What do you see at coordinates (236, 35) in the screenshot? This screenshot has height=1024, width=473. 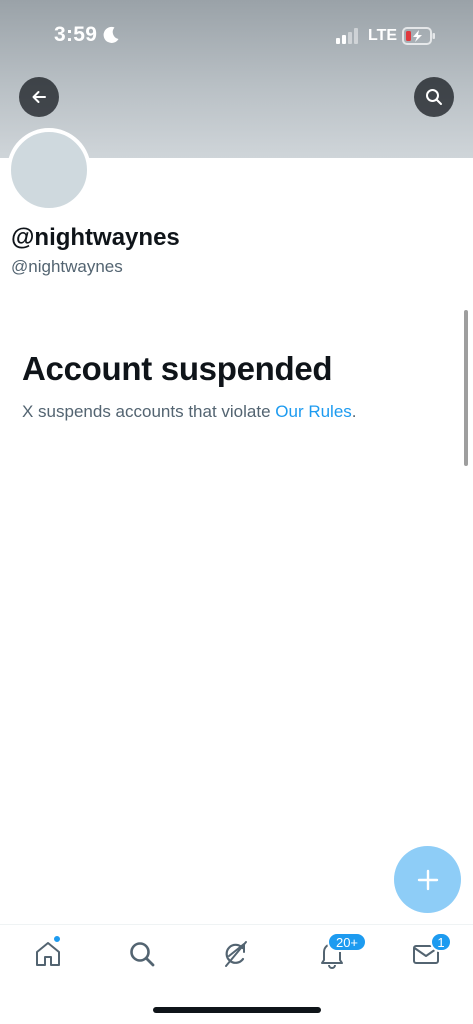 I see `status-bar: 3:59 LTE` at bounding box center [236, 35].